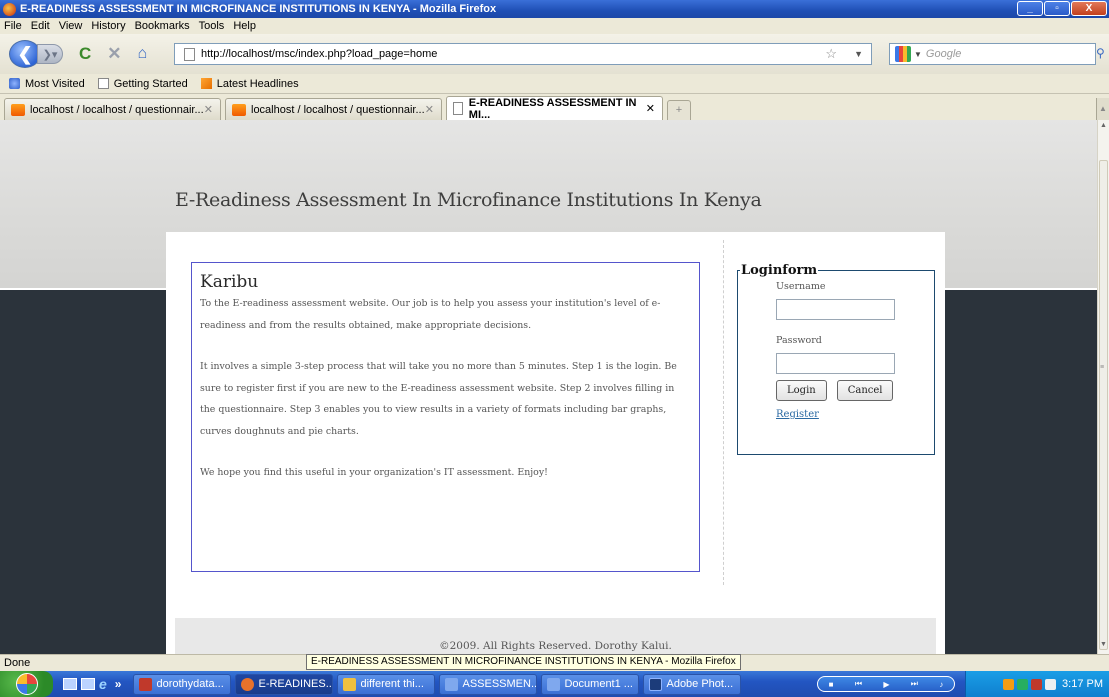 The height and width of the screenshot is (697, 1109). Describe the element at coordinates (835, 309) in the screenshot. I see `username-field` at that location.